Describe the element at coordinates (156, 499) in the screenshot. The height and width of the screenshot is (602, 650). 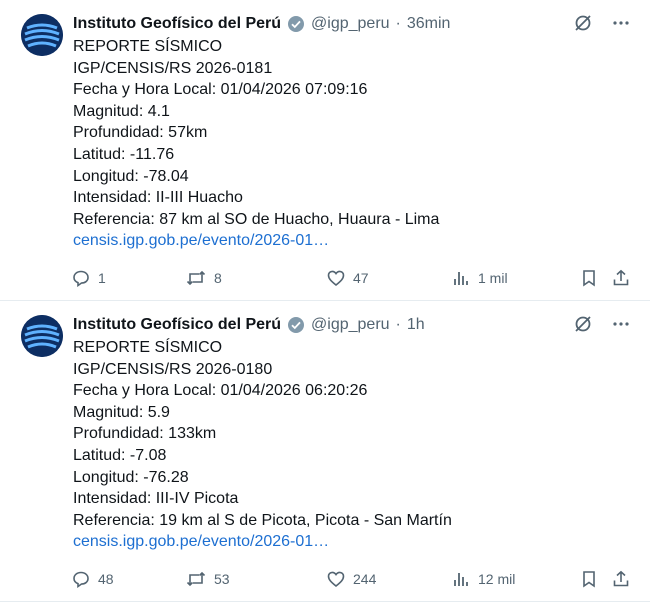
I see `tweet-line: Intensidad: III-IV Picota` at that location.